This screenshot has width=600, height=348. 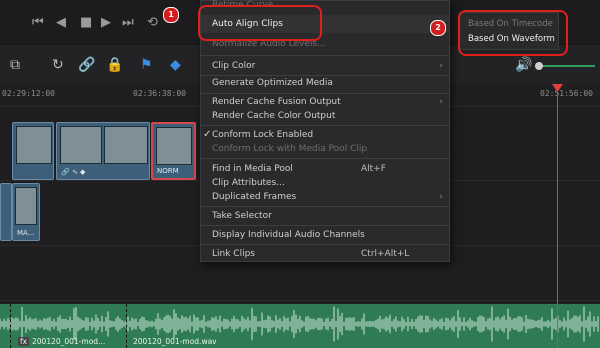 What do you see at coordinates (114, 65) in the screenshot?
I see `lock-icon: 🔒` at bounding box center [114, 65].